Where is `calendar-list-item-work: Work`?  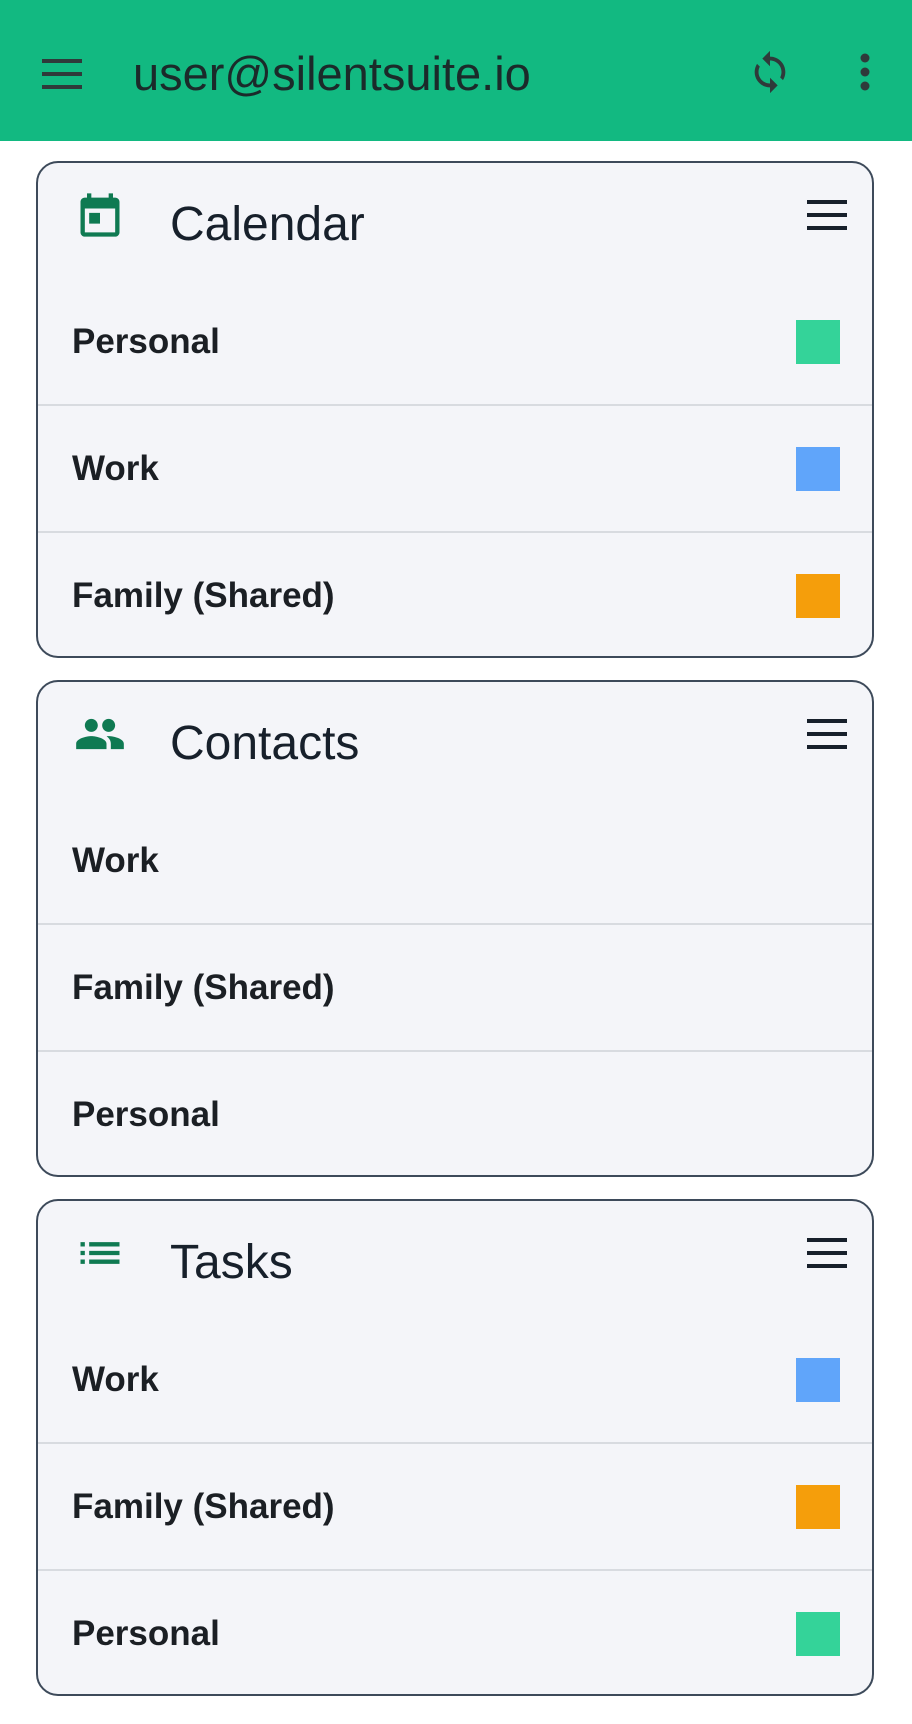
calendar-list-item-work: Work is located at coordinates (455, 467).